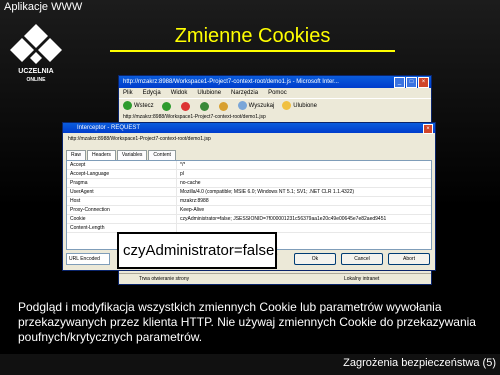  Describe the element at coordinates (127, 105) in the screenshot. I see `back-arrow-icon` at that location.